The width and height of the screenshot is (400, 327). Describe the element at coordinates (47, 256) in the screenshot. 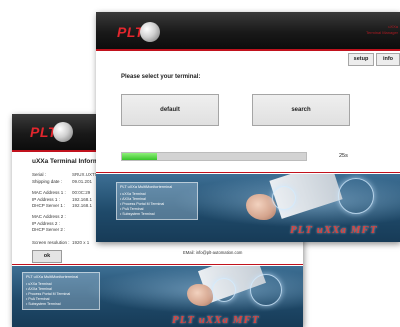

I see `ok-button: ok` at that location.